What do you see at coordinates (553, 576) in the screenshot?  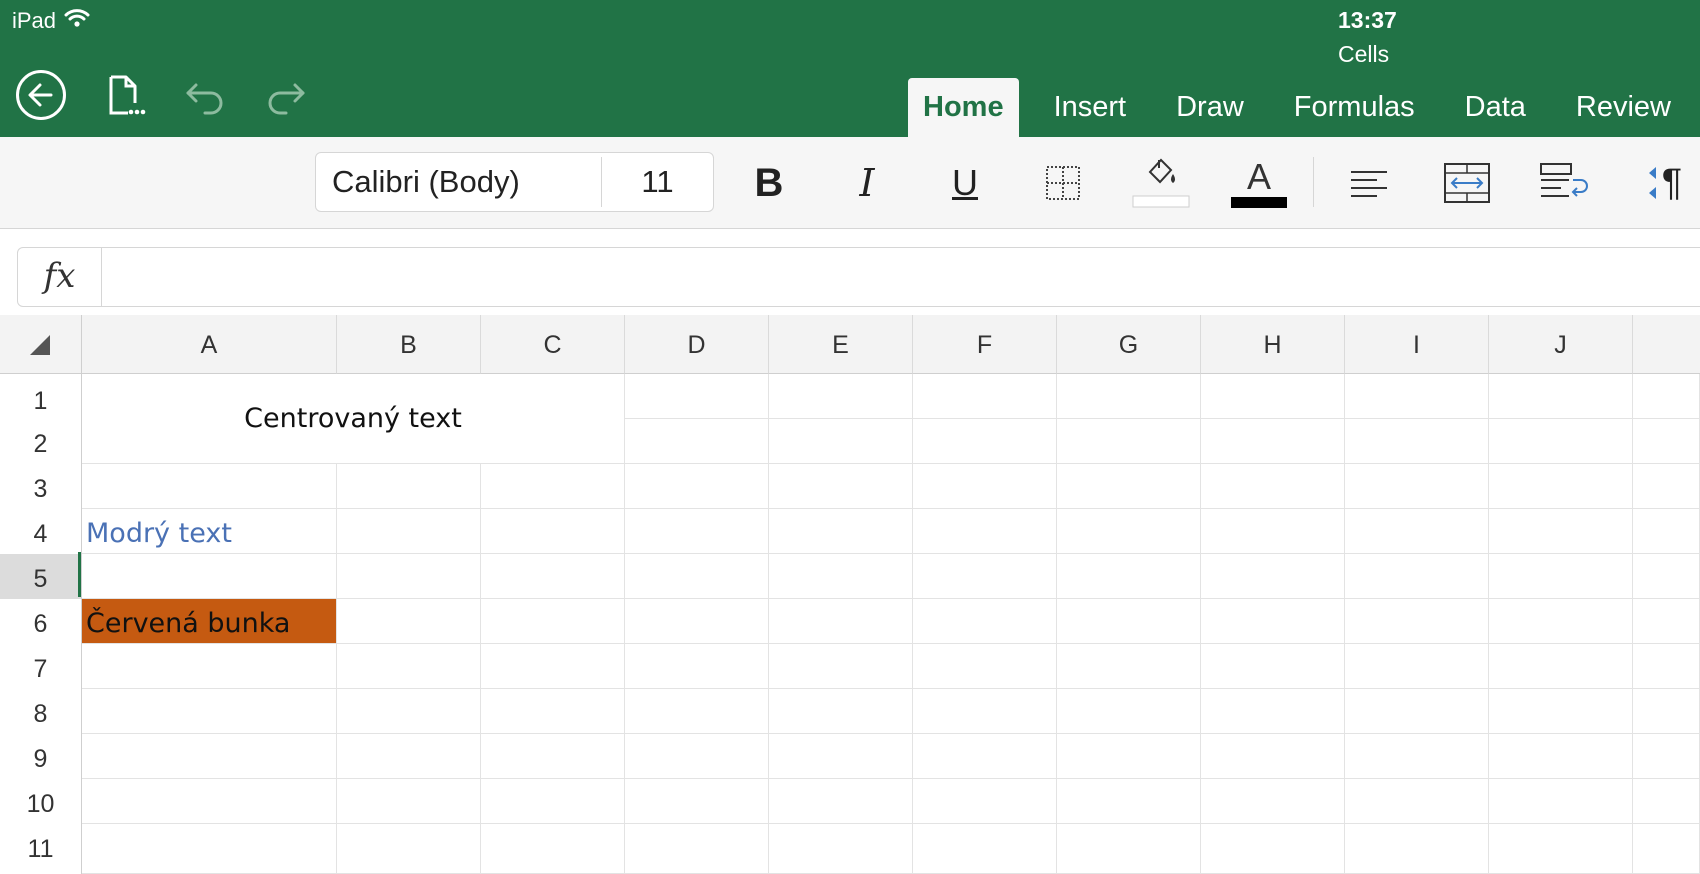 I see `cell-c5` at bounding box center [553, 576].